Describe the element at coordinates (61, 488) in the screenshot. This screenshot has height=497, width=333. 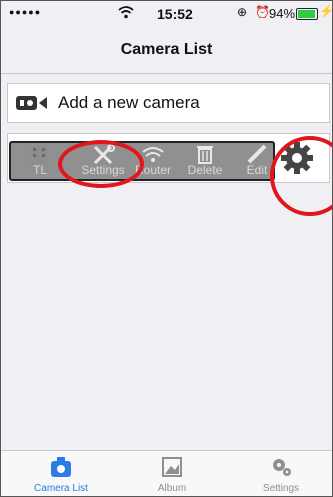
I see `tab-camera-list-label: Camera List` at that location.